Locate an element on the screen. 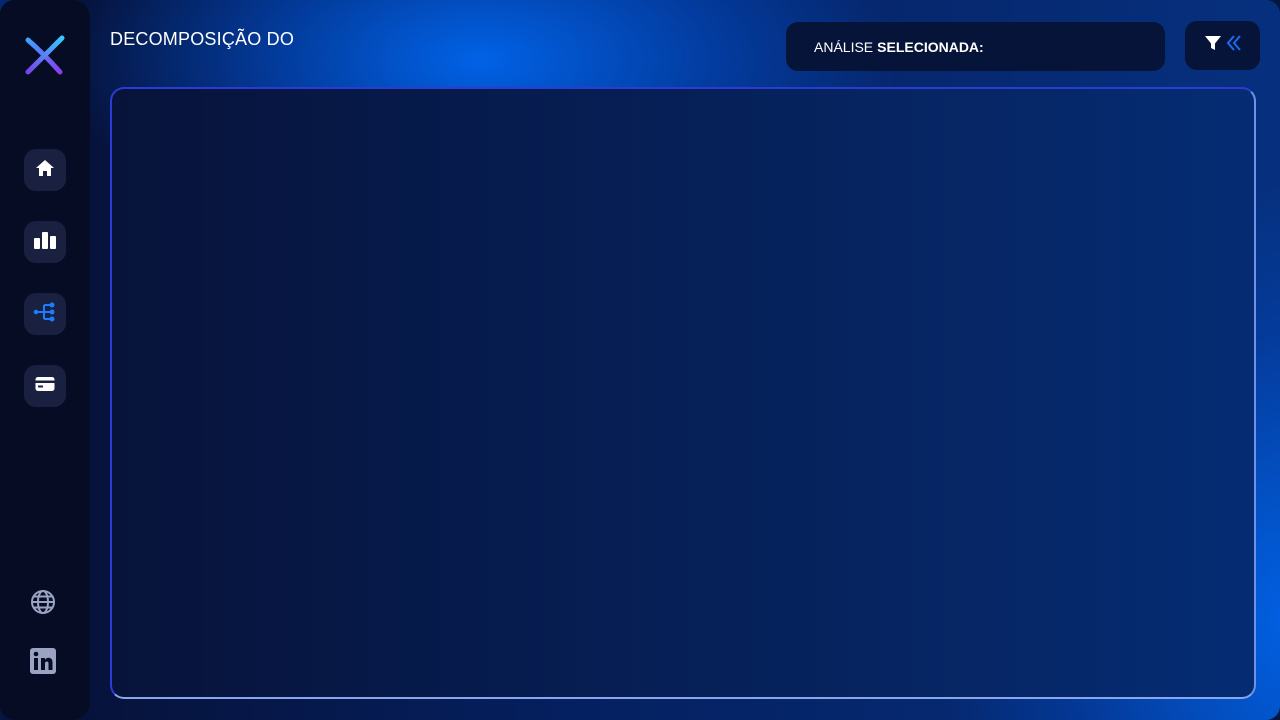 Image resolution: width=1280 pixels, height=720 pixels. sidebar is located at coordinates (45, 360).